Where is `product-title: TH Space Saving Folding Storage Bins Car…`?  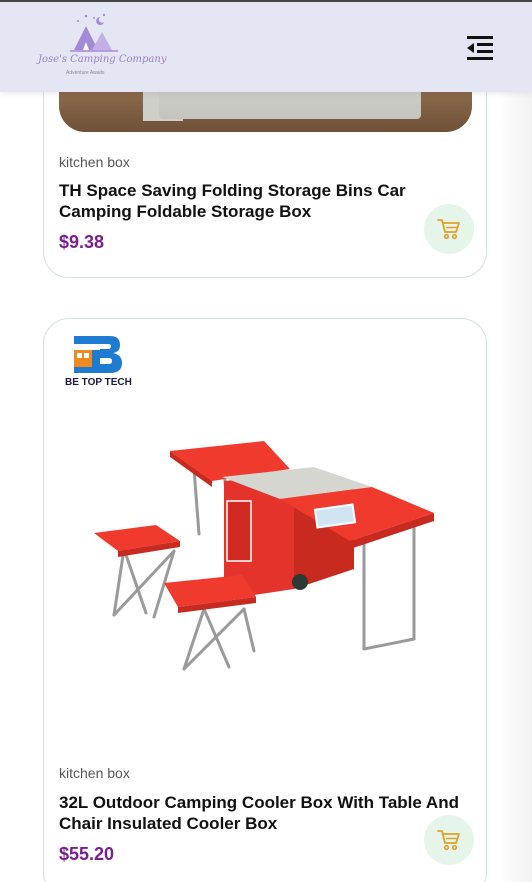
product-title: TH Space Saving Folding Storage Bins Car… is located at coordinates (269, 201).